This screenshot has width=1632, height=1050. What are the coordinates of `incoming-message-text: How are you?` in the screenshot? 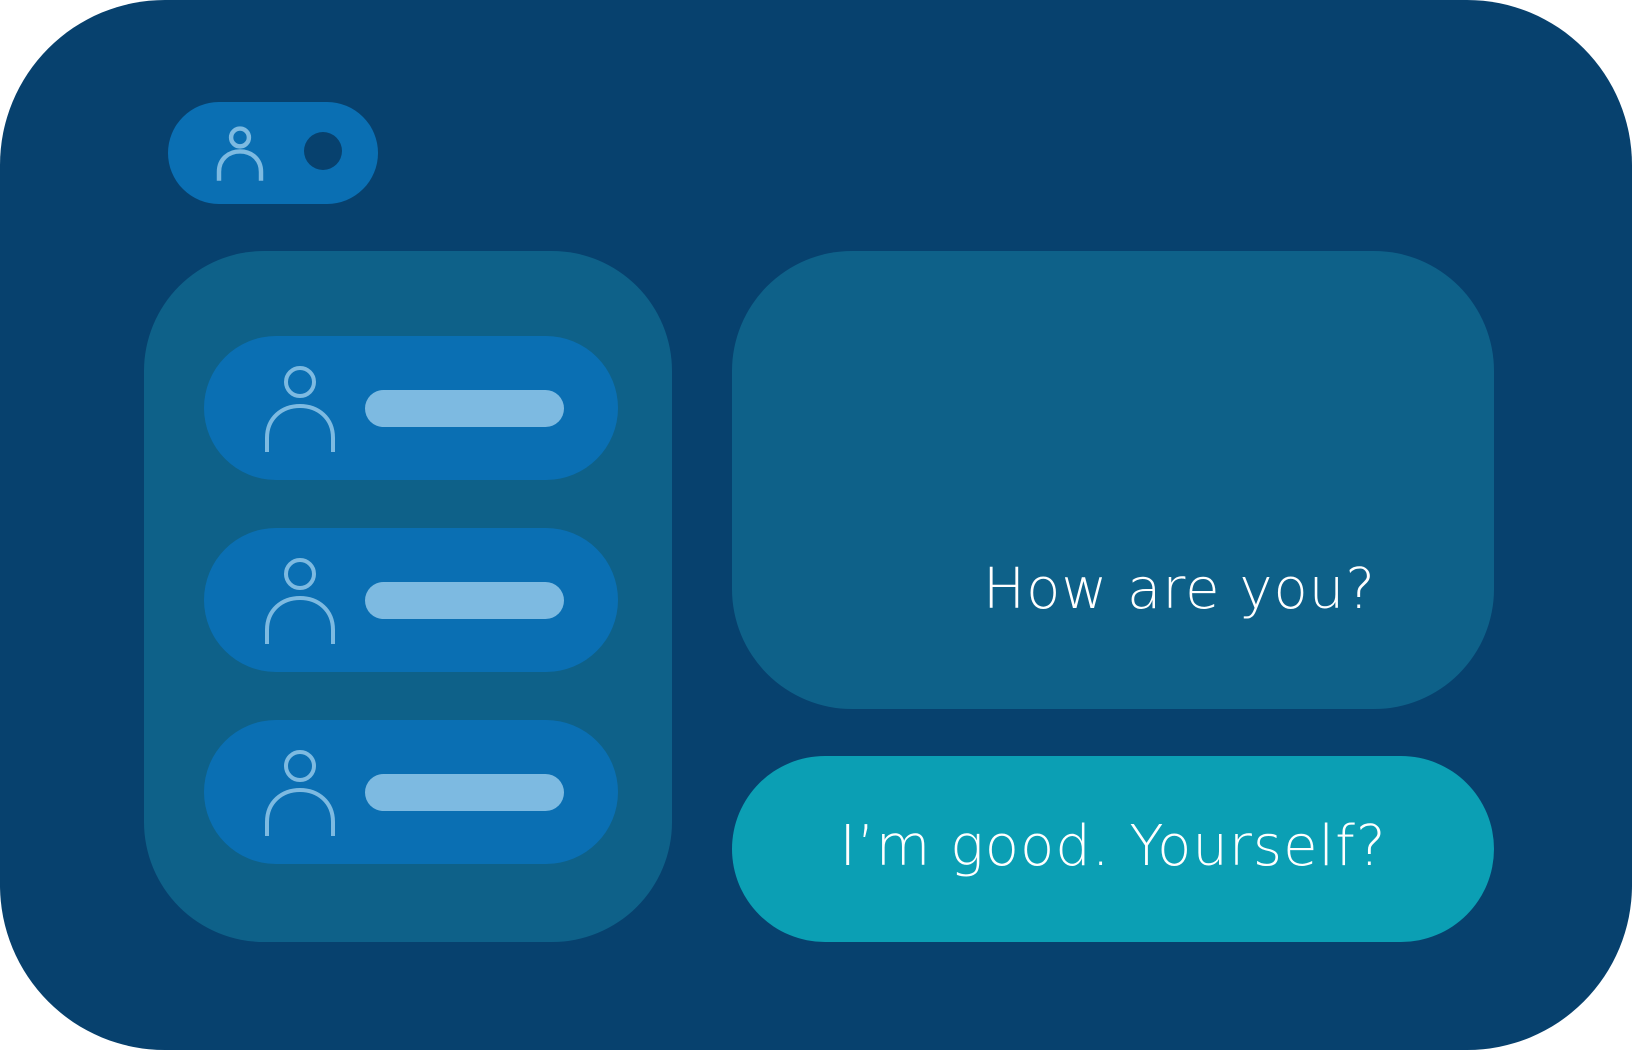 It's located at (1179, 589).